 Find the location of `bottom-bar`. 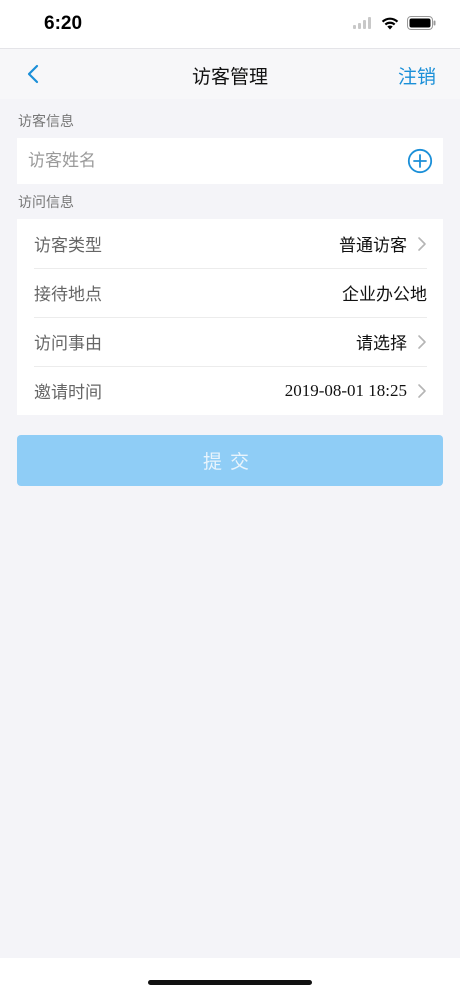

bottom-bar is located at coordinates (230, 977).